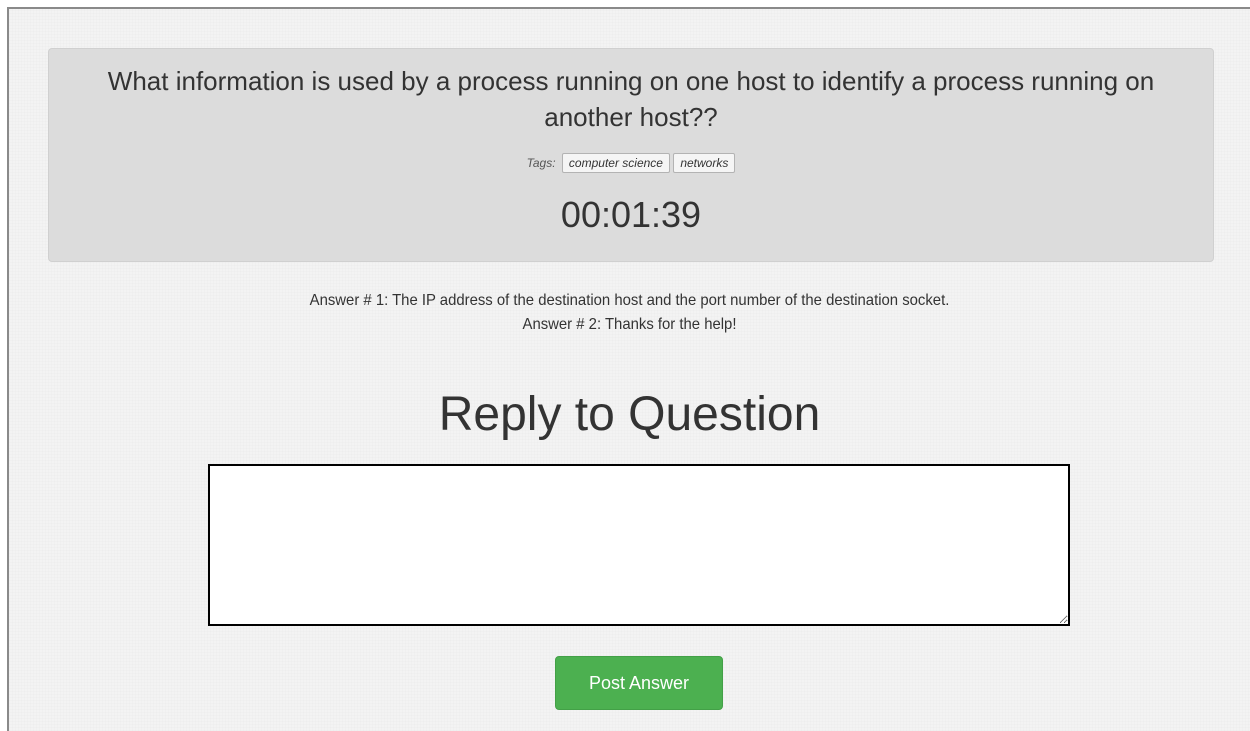 This screenshot has height=731, width=1250. I want to click on answer-item: Answer # 2: Thanks for the help!, so click(629, 324).